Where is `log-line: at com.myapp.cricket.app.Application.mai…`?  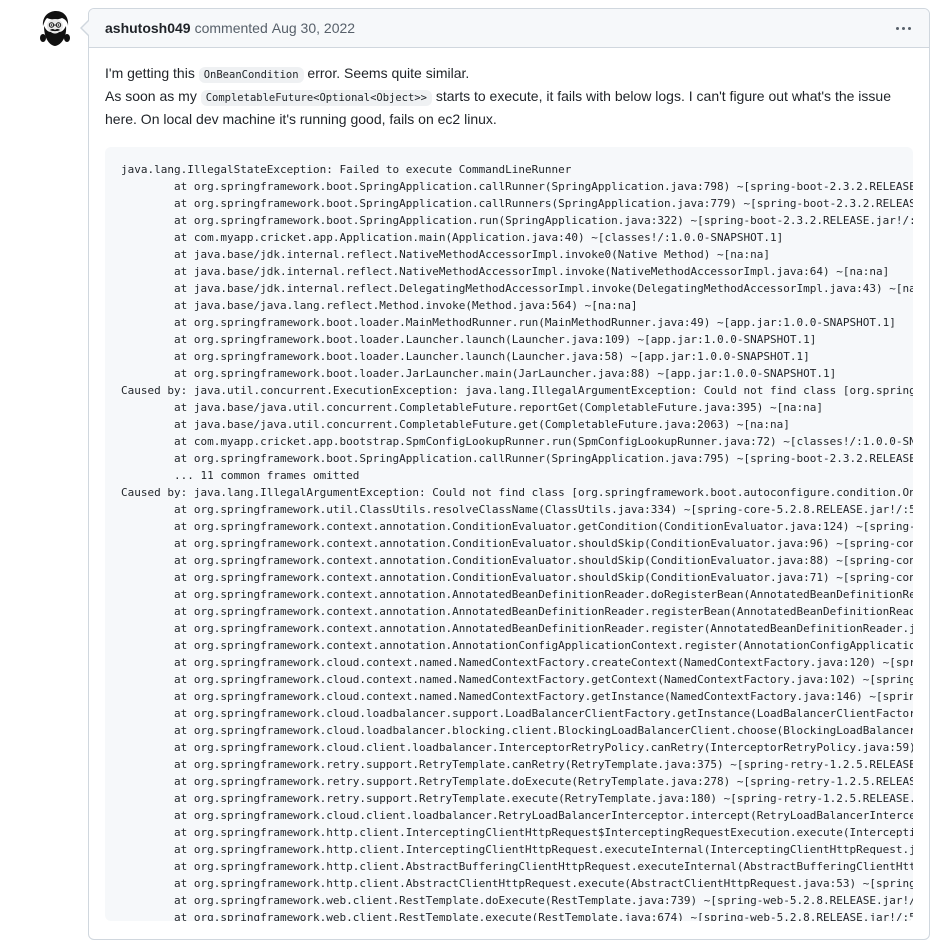
log-line: at com.myapp.cricket.app.Application.mai… is located at coordinates (452, 237).